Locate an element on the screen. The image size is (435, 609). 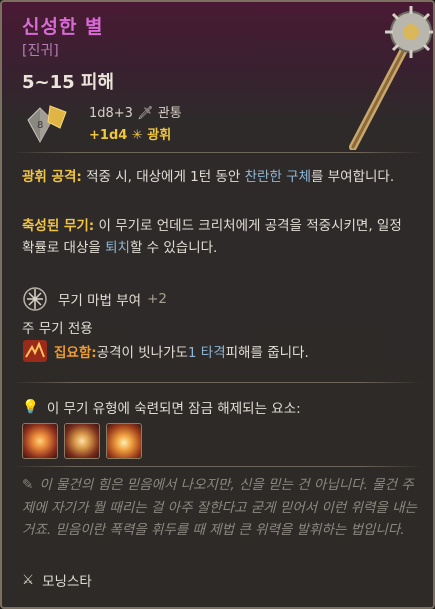
ability-name: 축성된 무기: is located at coordinates (58, 226).